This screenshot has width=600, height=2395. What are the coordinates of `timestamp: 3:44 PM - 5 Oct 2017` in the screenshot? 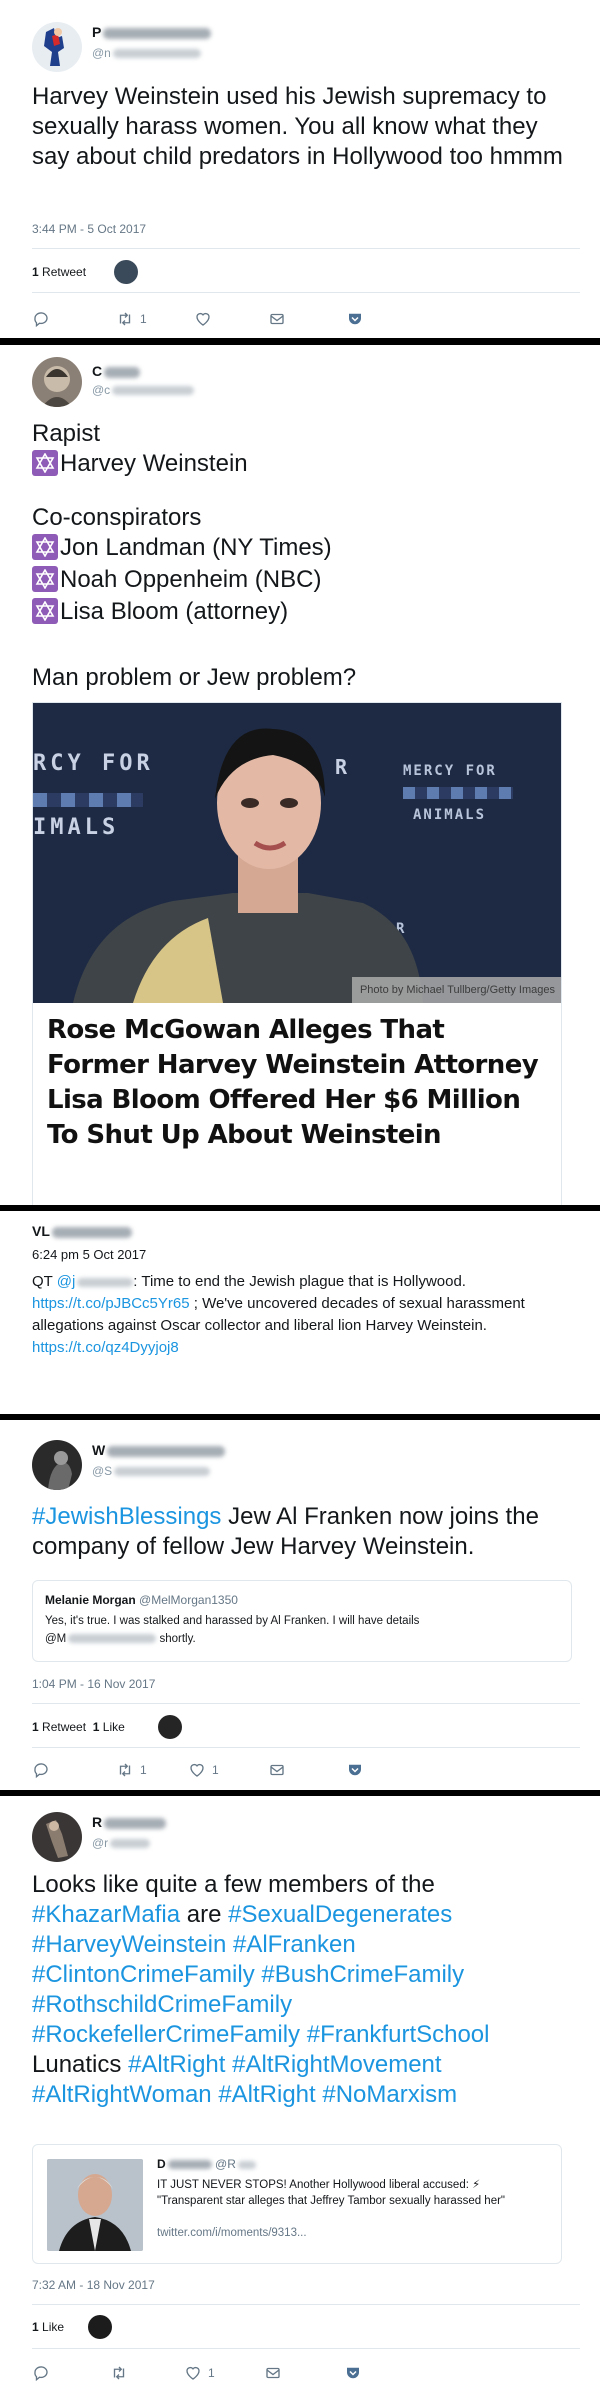 It's located at (89, 229).